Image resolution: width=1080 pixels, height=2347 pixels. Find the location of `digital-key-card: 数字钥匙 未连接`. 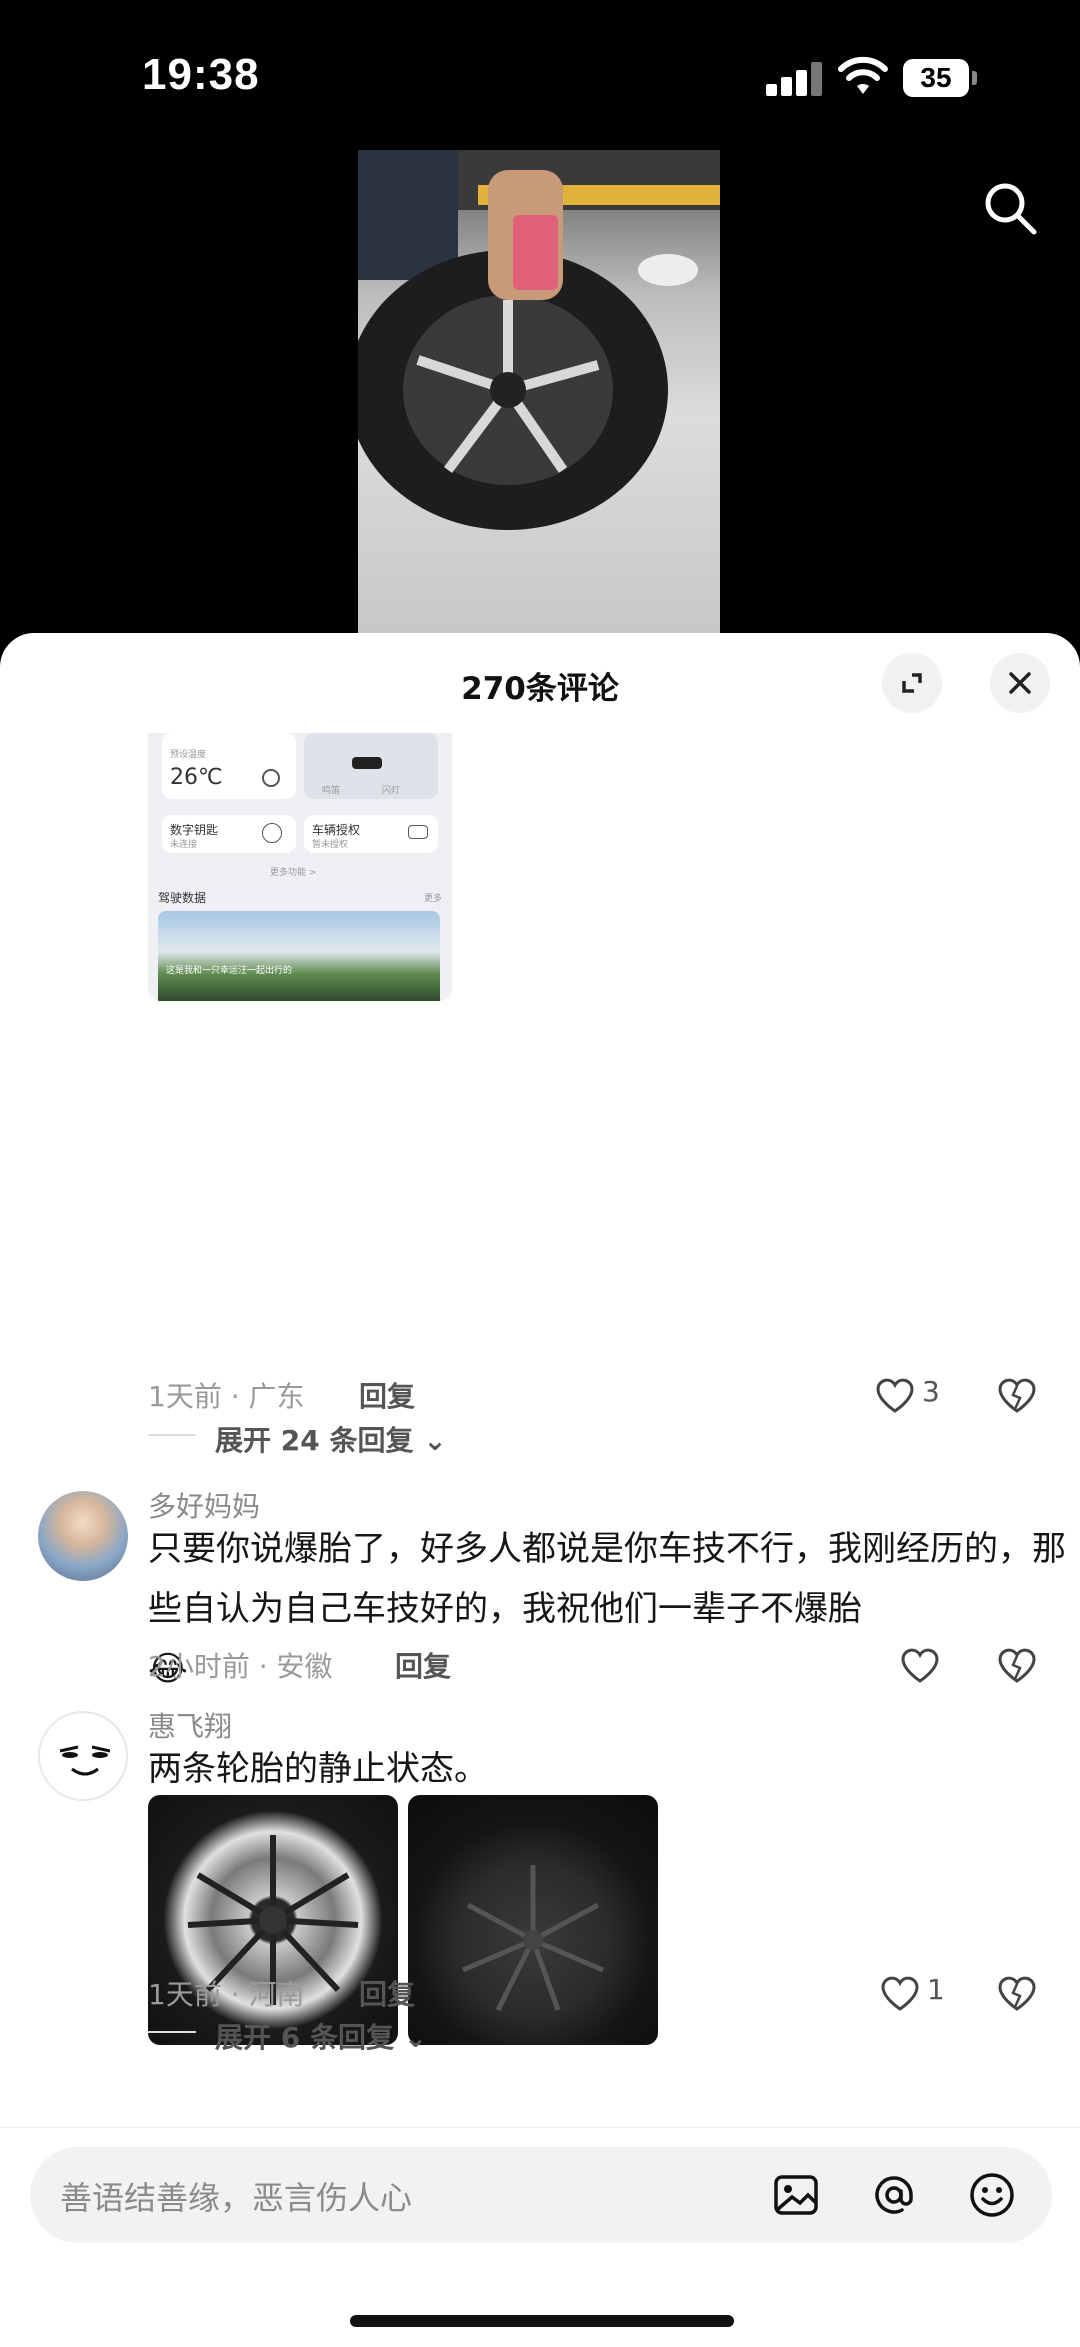

digital-key-card: 数字钥匙 未连接 is located at coordinates (229, 834).